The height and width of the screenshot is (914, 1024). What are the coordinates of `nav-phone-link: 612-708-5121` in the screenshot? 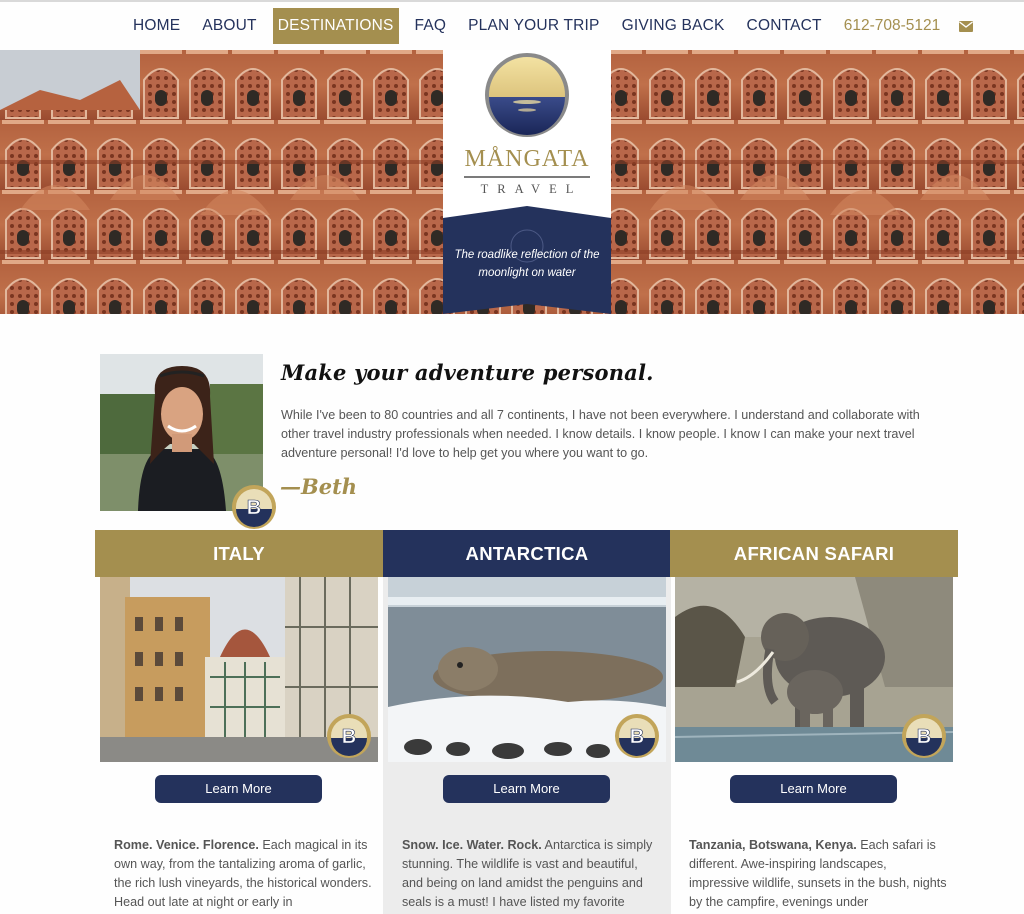 It's located at (892, 26).